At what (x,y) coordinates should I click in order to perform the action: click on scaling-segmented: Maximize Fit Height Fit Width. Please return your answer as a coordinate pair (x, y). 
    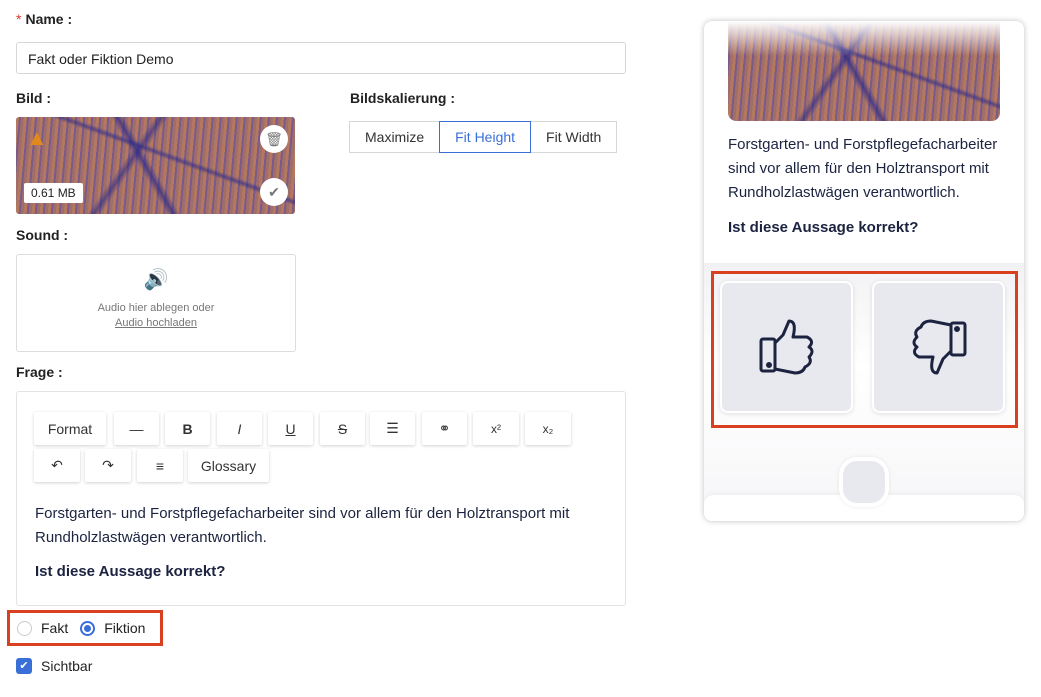
    Looking at the image, I should click on (483, 137).